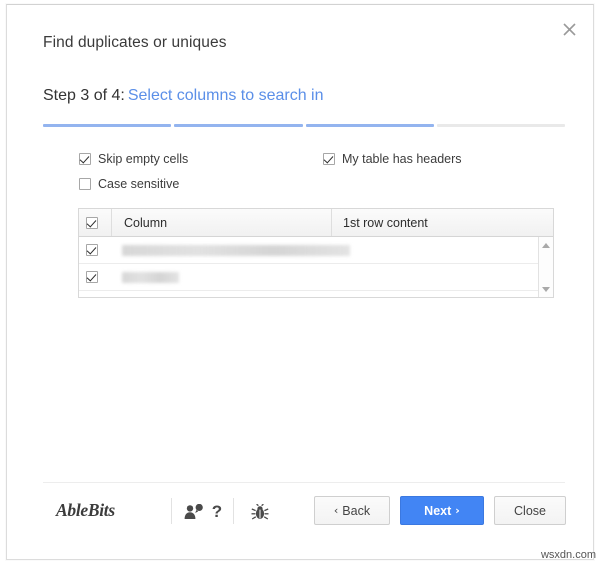  I want to click on table-scrollbar, so click(545, 267).